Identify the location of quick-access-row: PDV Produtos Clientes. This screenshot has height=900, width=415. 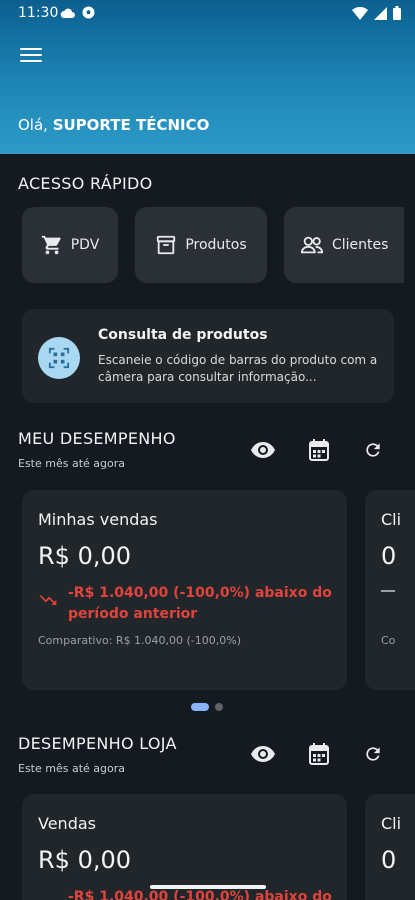
(218, 245).